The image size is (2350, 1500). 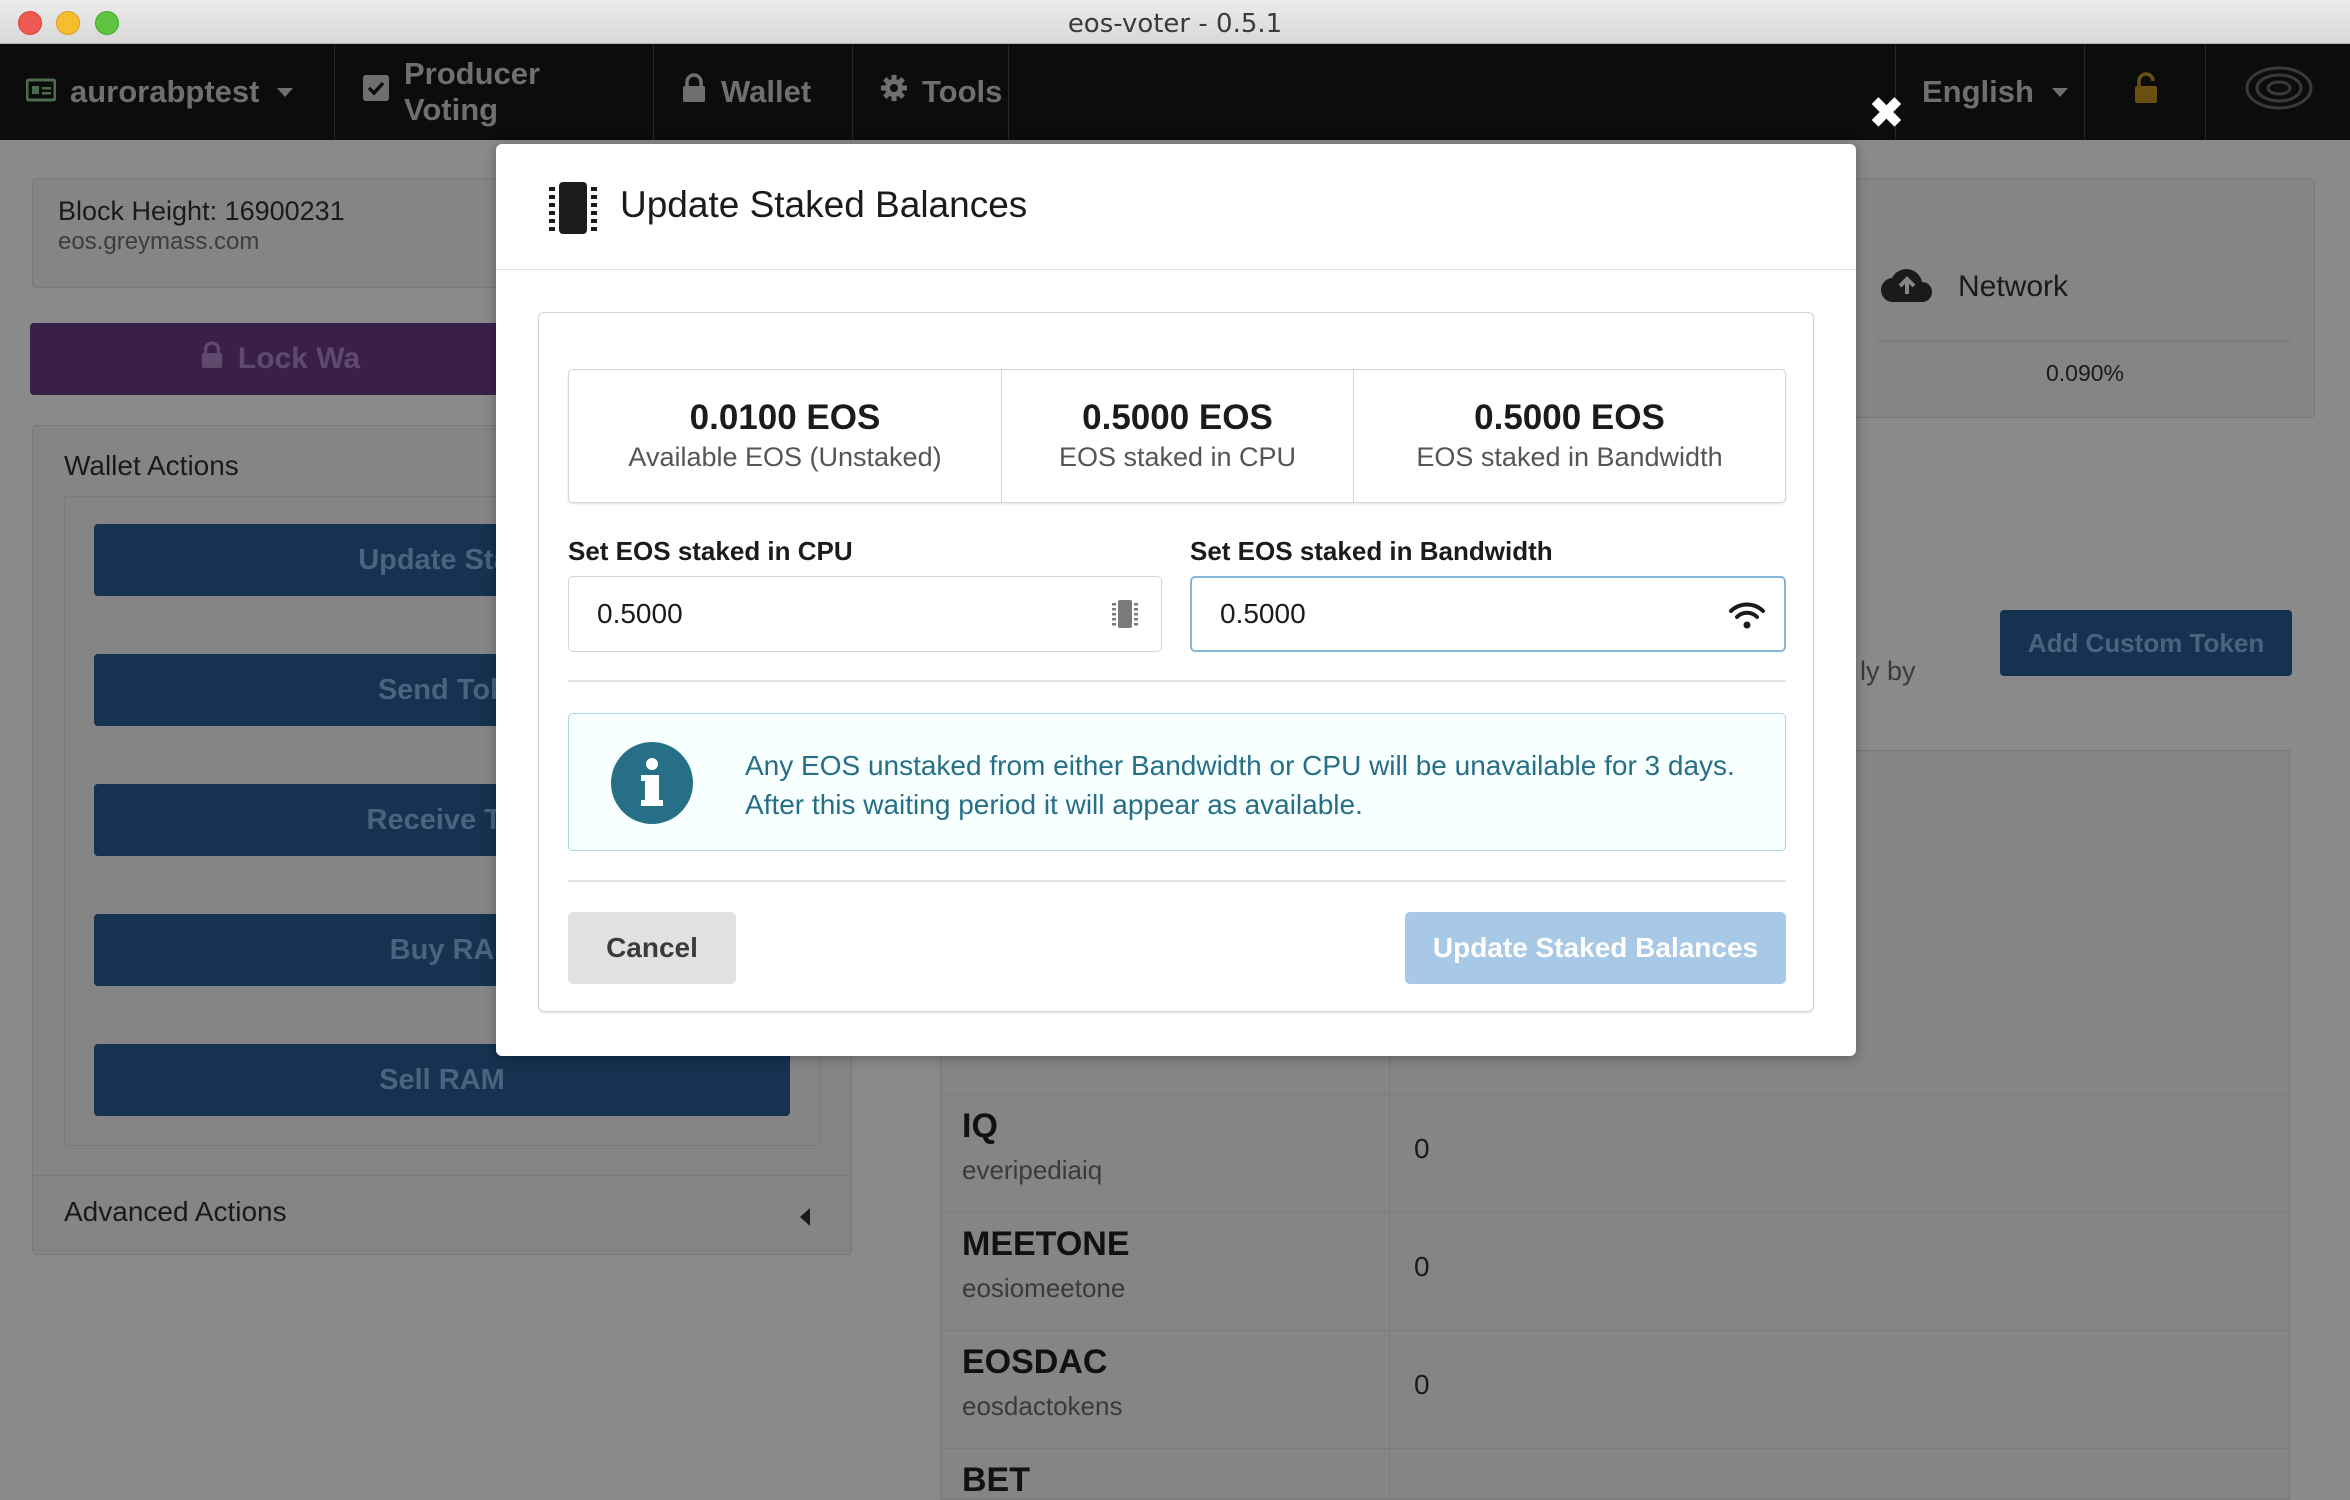 I want to click on stat-label: Available EOS (Unstaked), so click(x=785, y=457).